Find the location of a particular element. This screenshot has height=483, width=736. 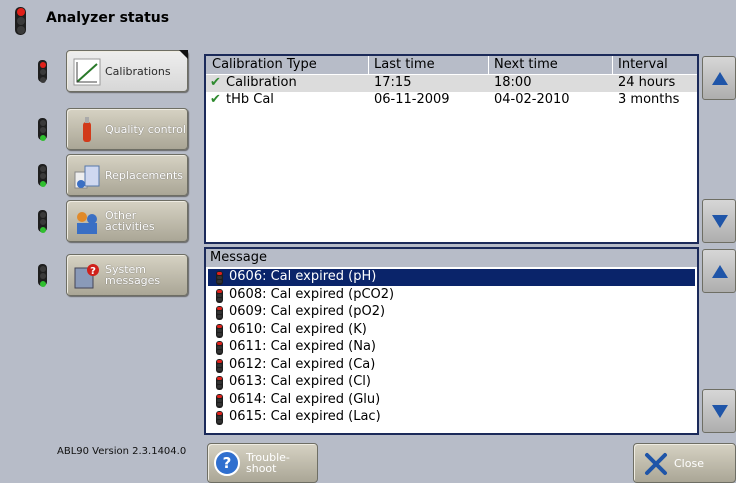

cell-type: Calibration is located at coordinates (261, 82).